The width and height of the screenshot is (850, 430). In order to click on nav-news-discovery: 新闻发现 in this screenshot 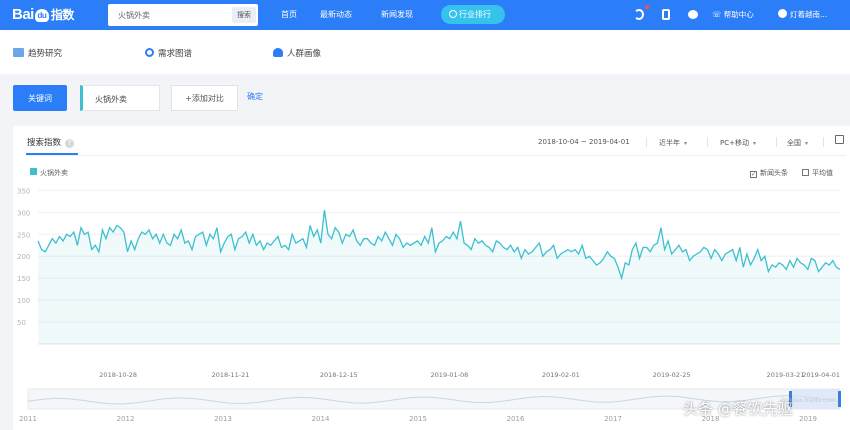, I will do `click(397, 14)`.